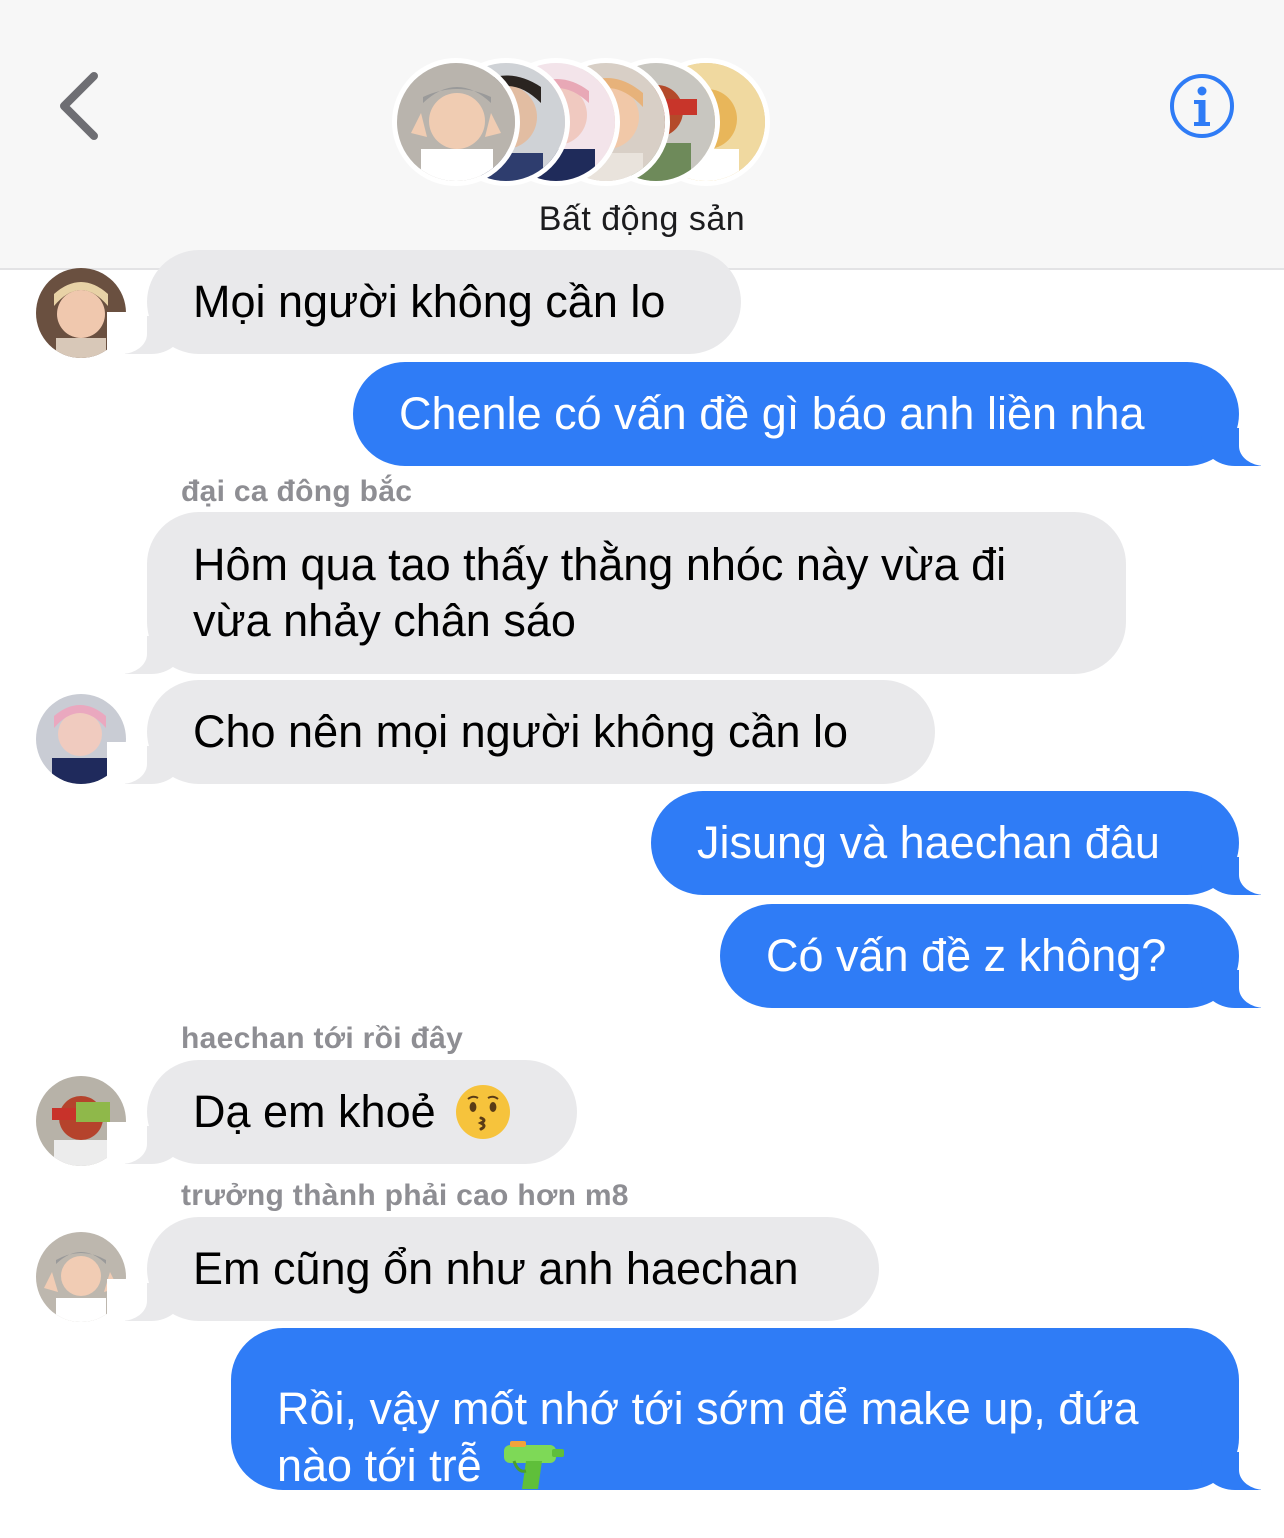 The height and width of the screenshot is (1538, 1284). I want to click on message-text: Có vấn đề z không?, so click(966, 955).